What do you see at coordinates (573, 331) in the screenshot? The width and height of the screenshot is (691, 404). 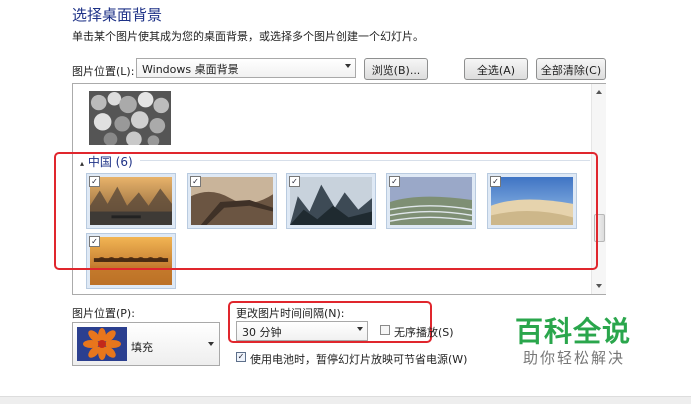 I see `watermark-logo-text: 百科全说` at bounding box center [573, 331].